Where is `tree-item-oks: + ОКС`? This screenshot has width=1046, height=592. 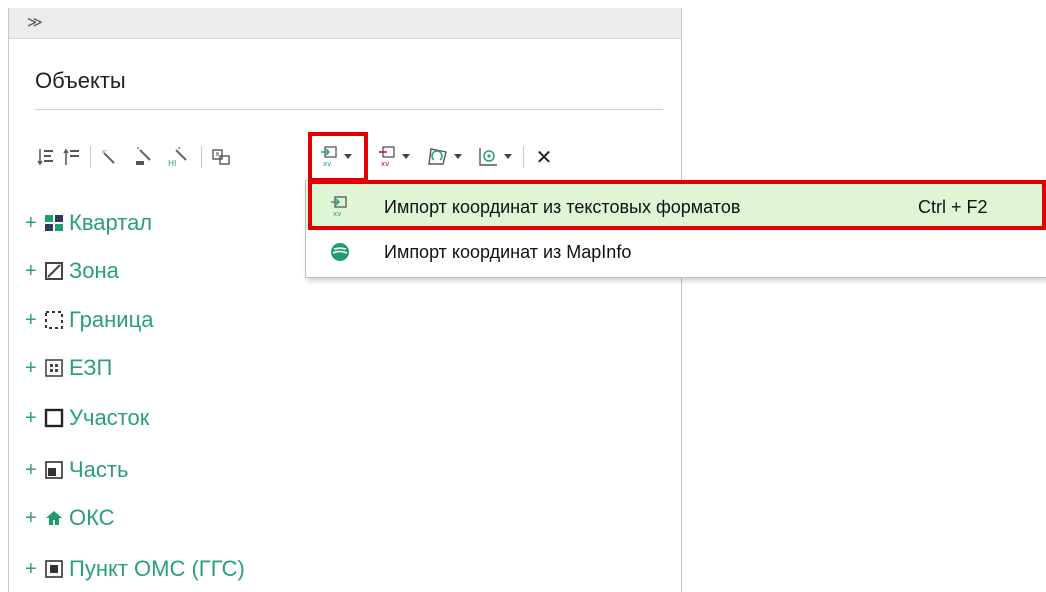
tree-item-oks: + ОКС is located at coordinates (70, 518).